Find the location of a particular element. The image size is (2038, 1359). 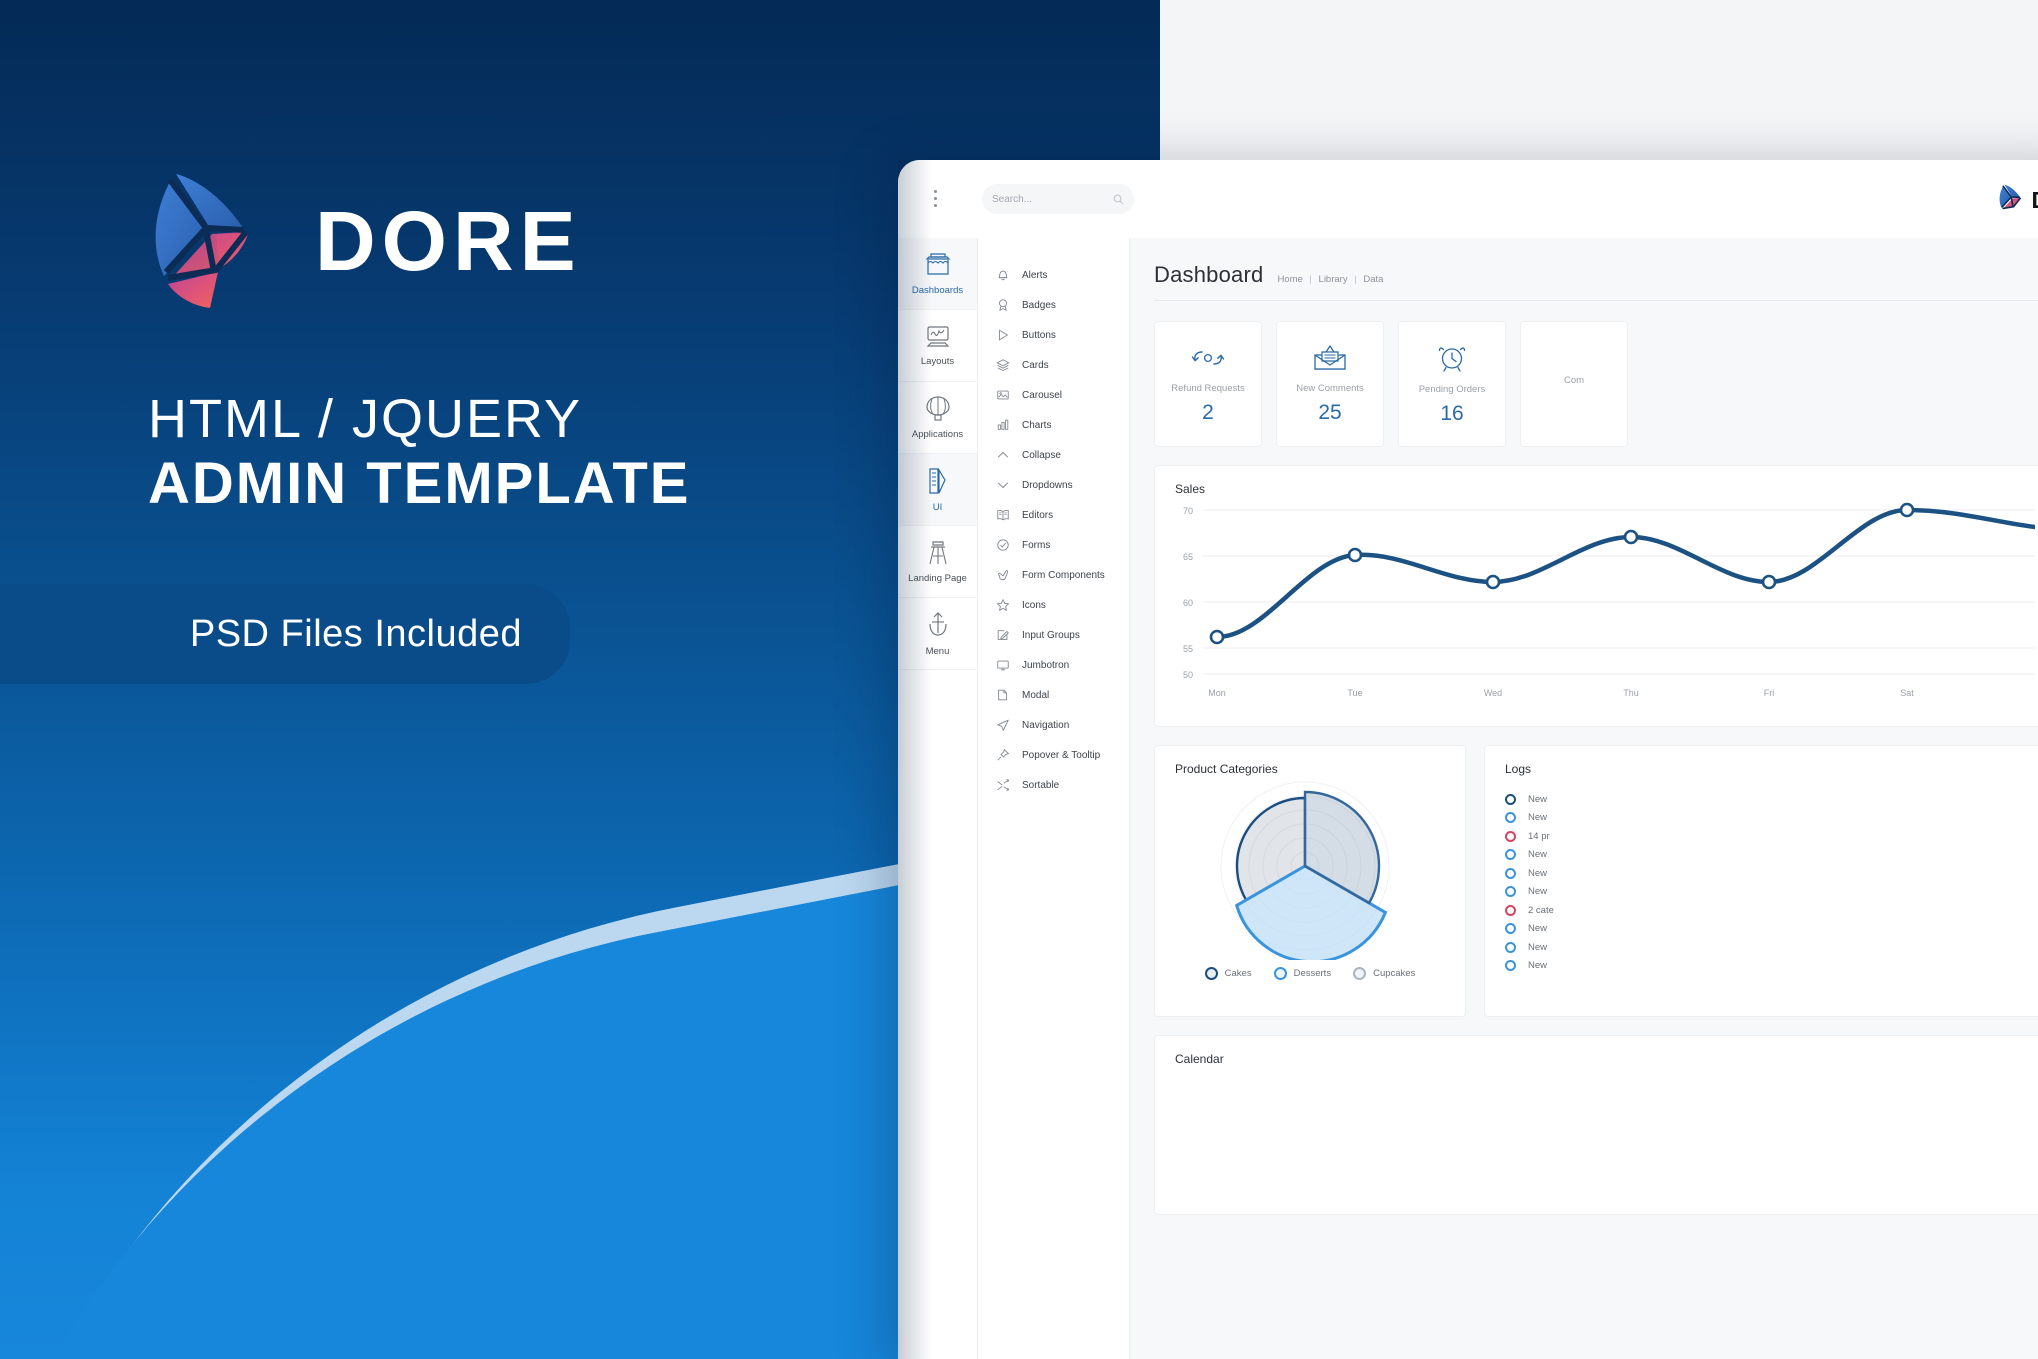

sub-nav-item-cards: Cards is located at coordinates (1053, 365).